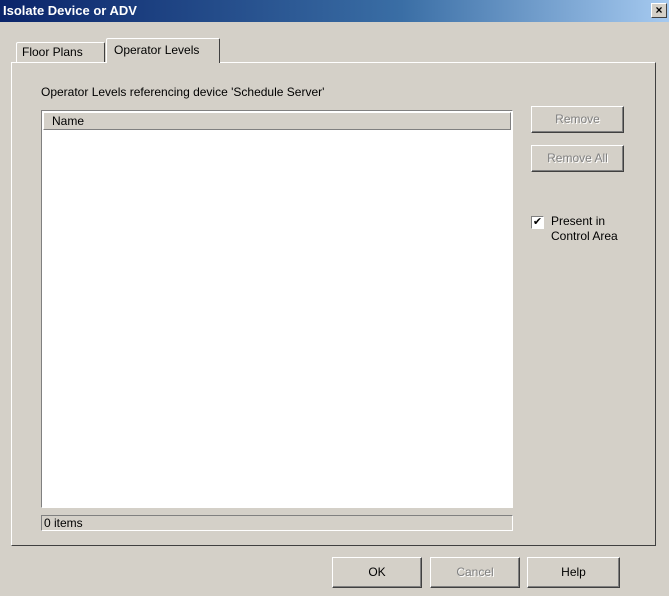  What do you see at coordinates (70, 10) in the screenshot?
I see `window-title: Isolate Device or ADV` at bounding box center [70, 10].